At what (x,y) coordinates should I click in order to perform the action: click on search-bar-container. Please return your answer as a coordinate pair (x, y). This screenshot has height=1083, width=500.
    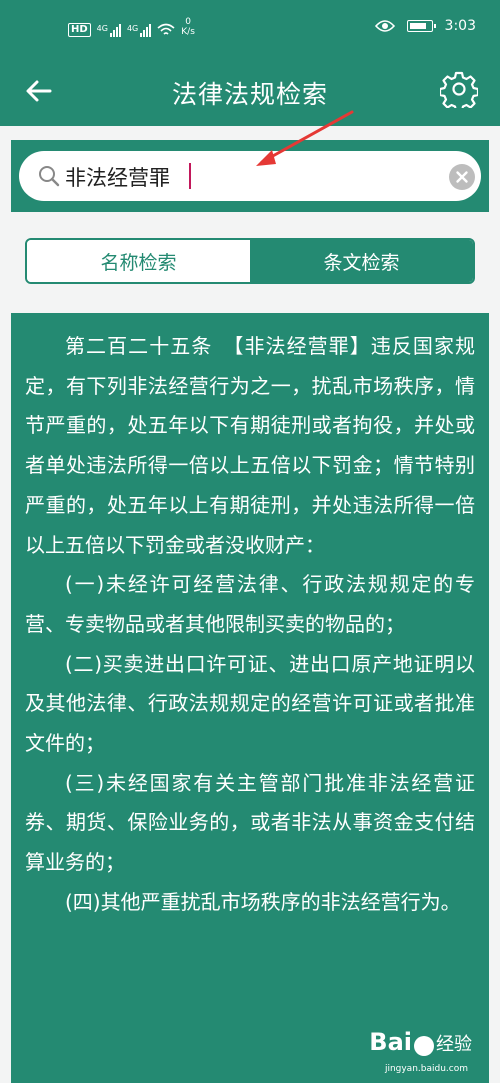
    Looking at the image, I should click on (250, 176).